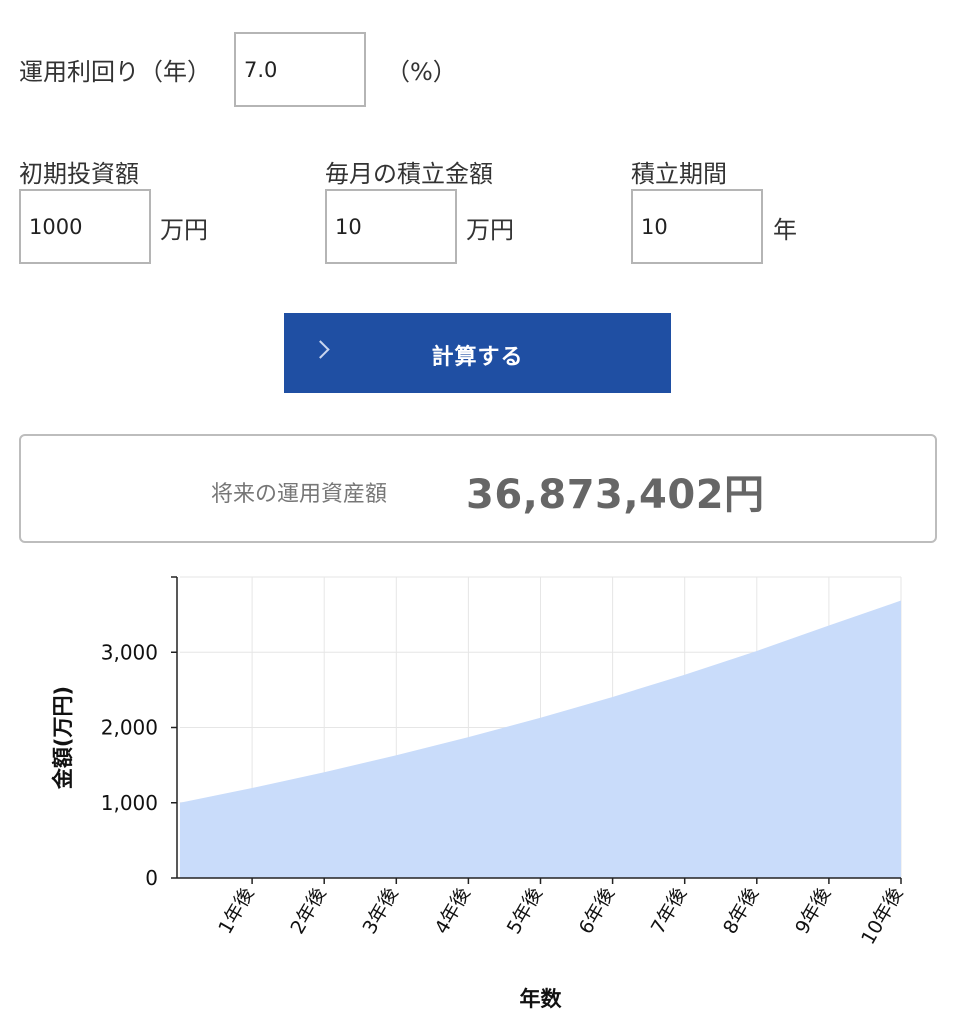 Image resolution: width=959 pixels, height=1024 pixels. Describe the element at coordinates (421, 72) in the screenshot. I see `rate-unit: （%）` at that location.